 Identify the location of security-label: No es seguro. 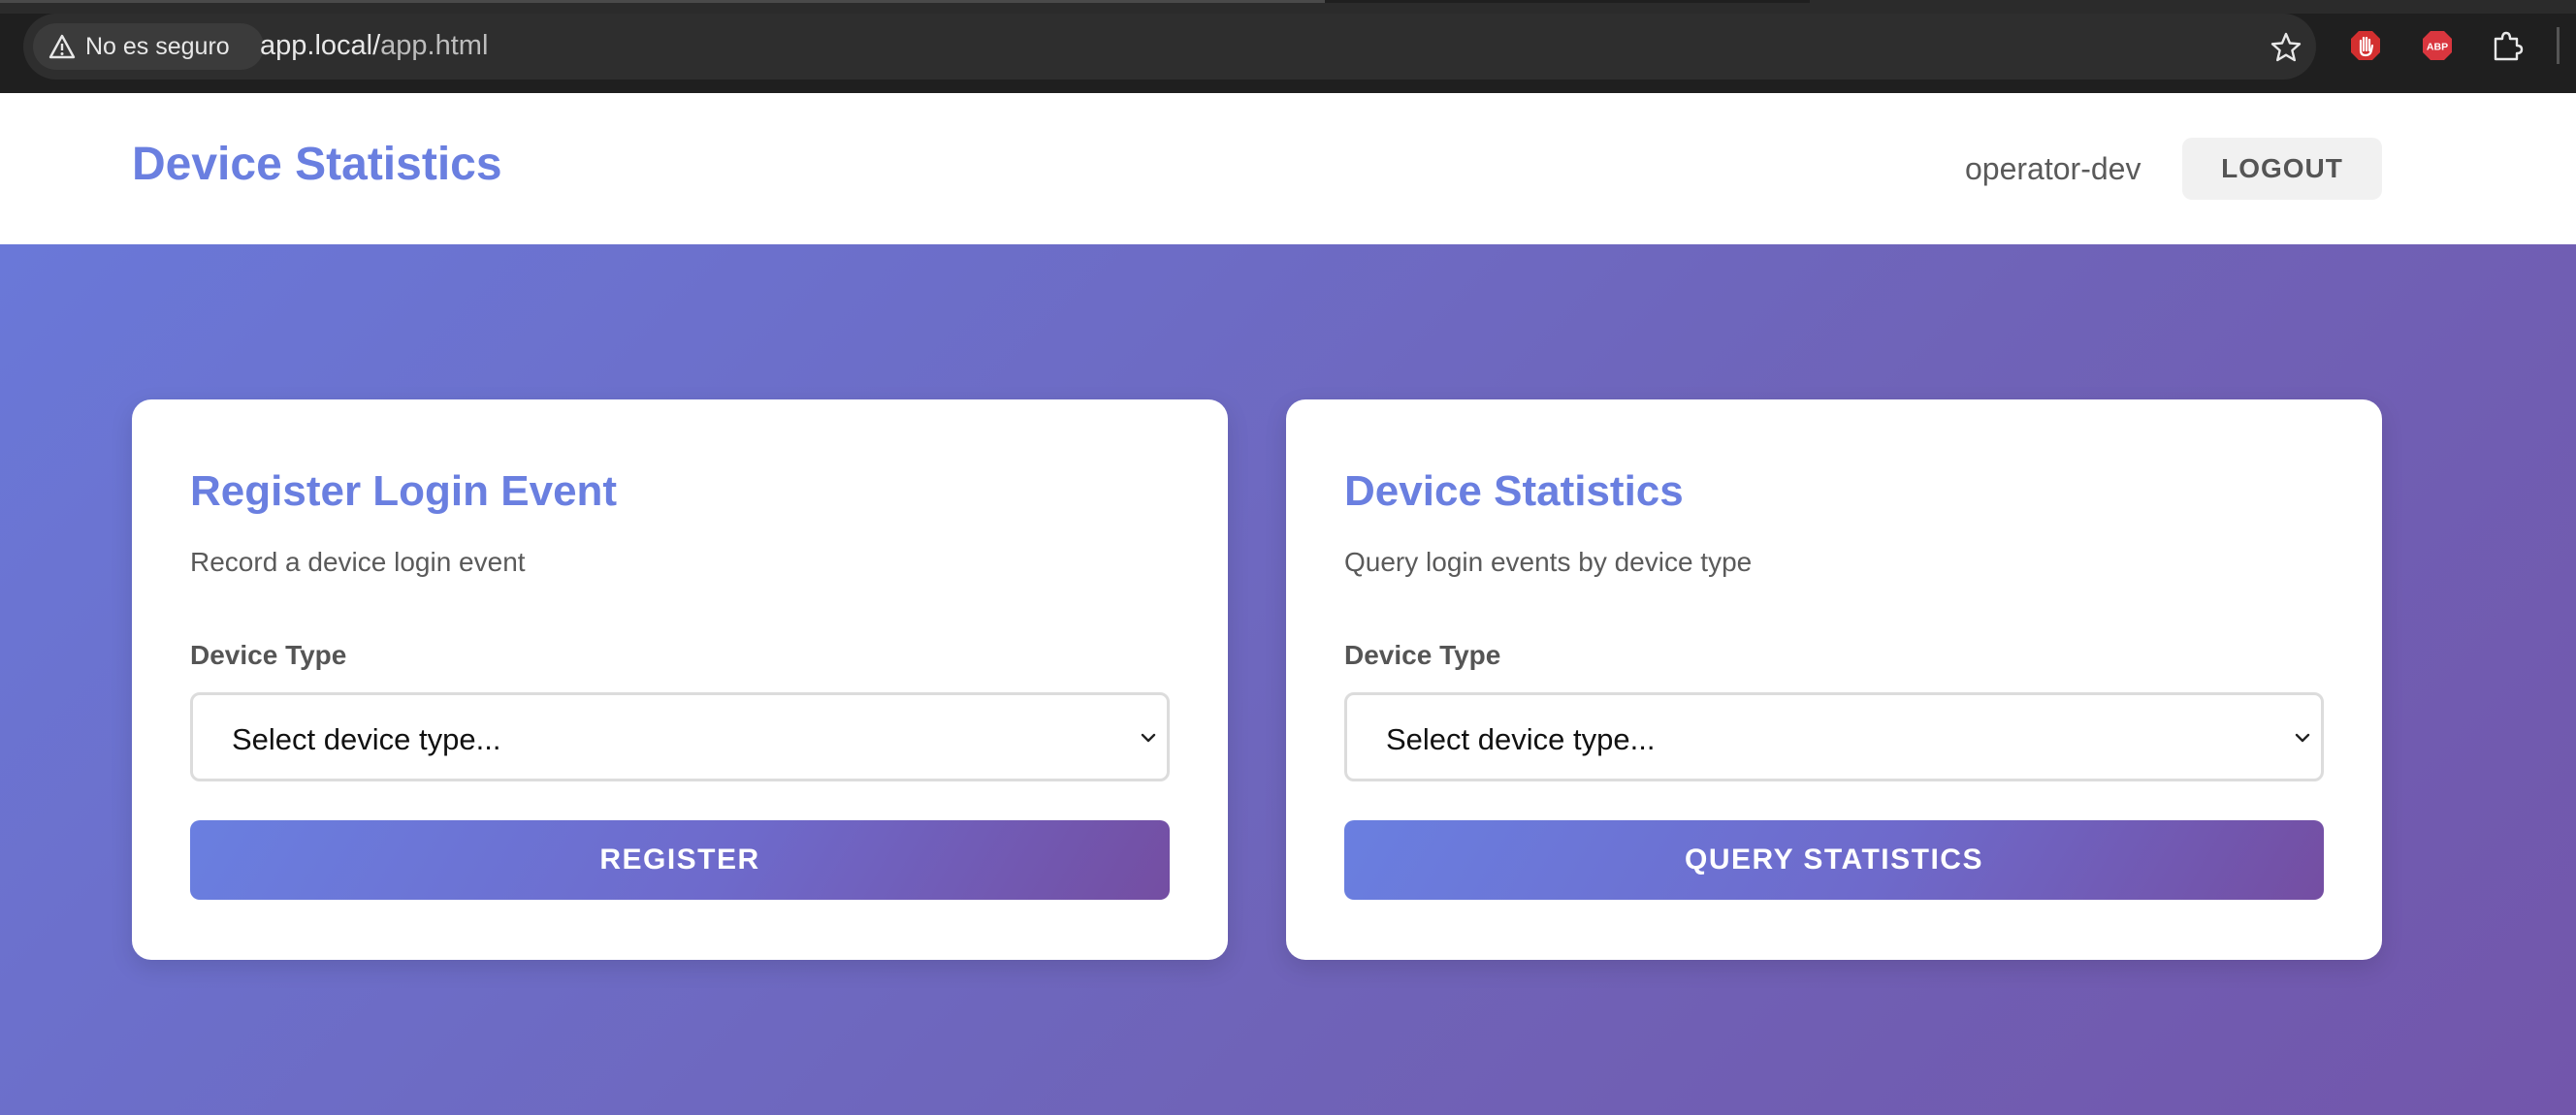
(157, 46).